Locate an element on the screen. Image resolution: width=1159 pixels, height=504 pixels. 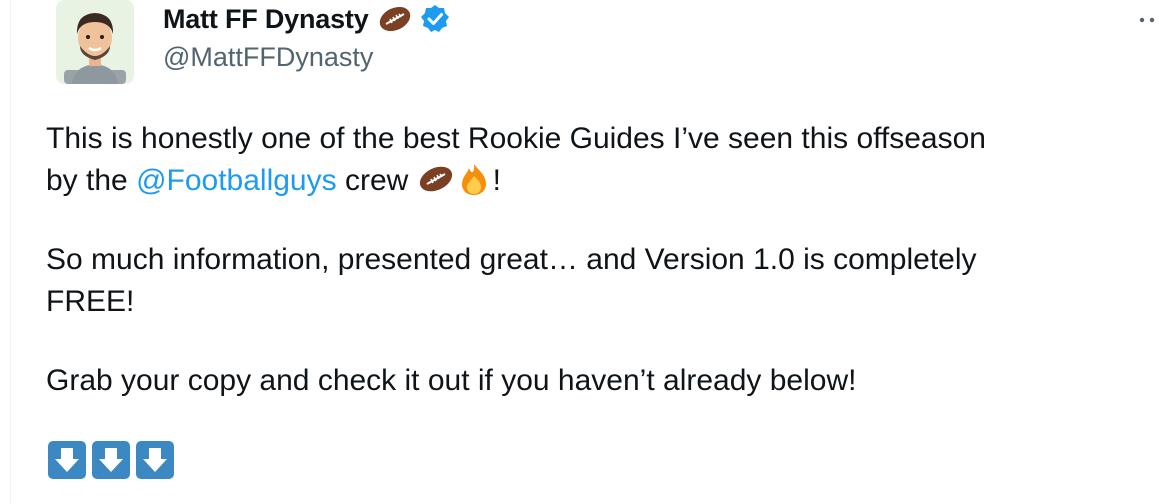
tweet-text-line-4: FREE! is located at coordinates (90, 301).